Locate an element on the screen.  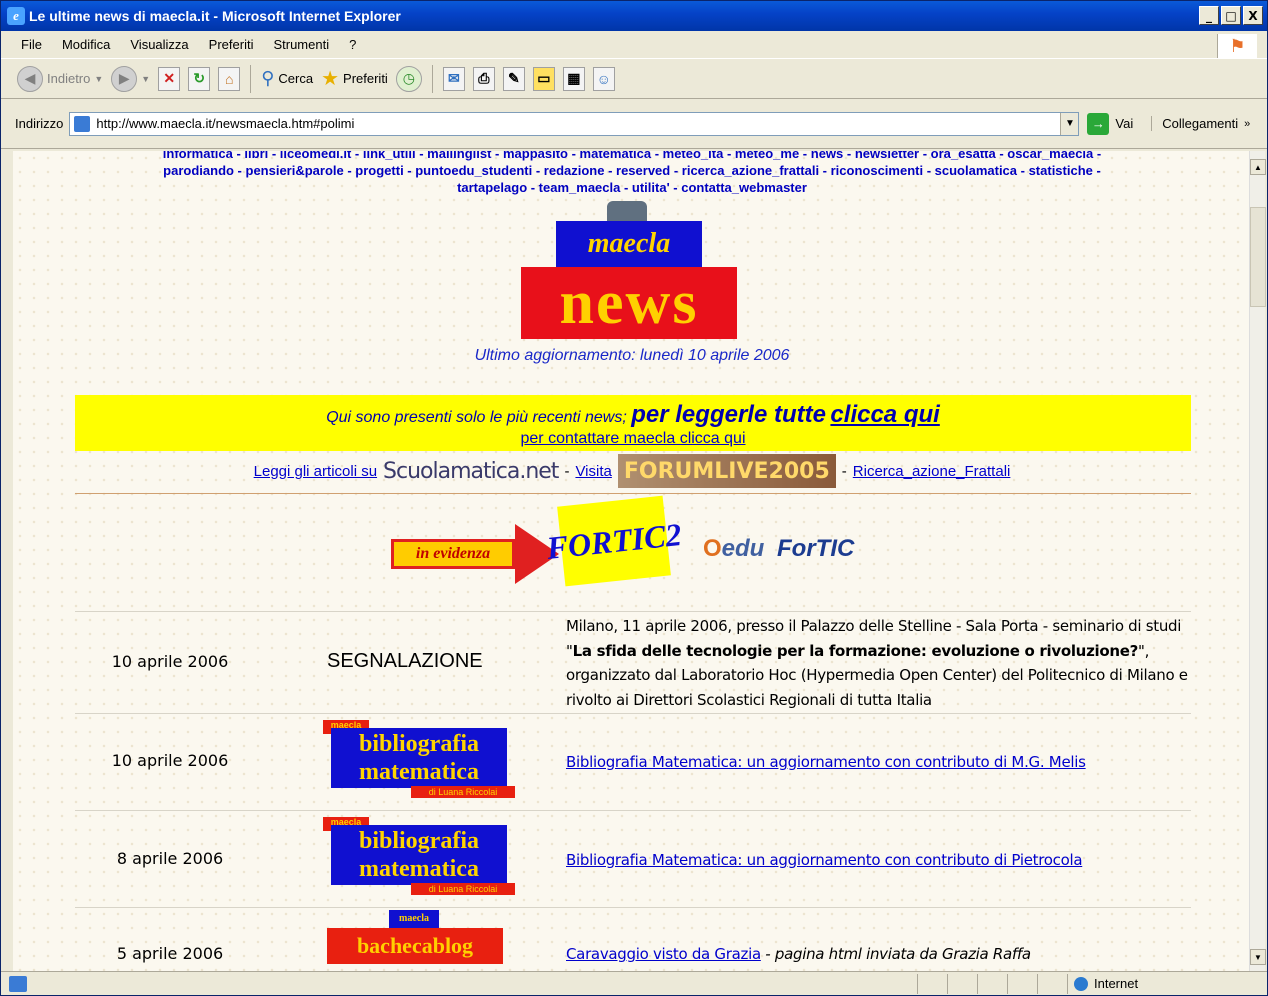
mail-icon: ✉ is located at coordinates (453, 78).